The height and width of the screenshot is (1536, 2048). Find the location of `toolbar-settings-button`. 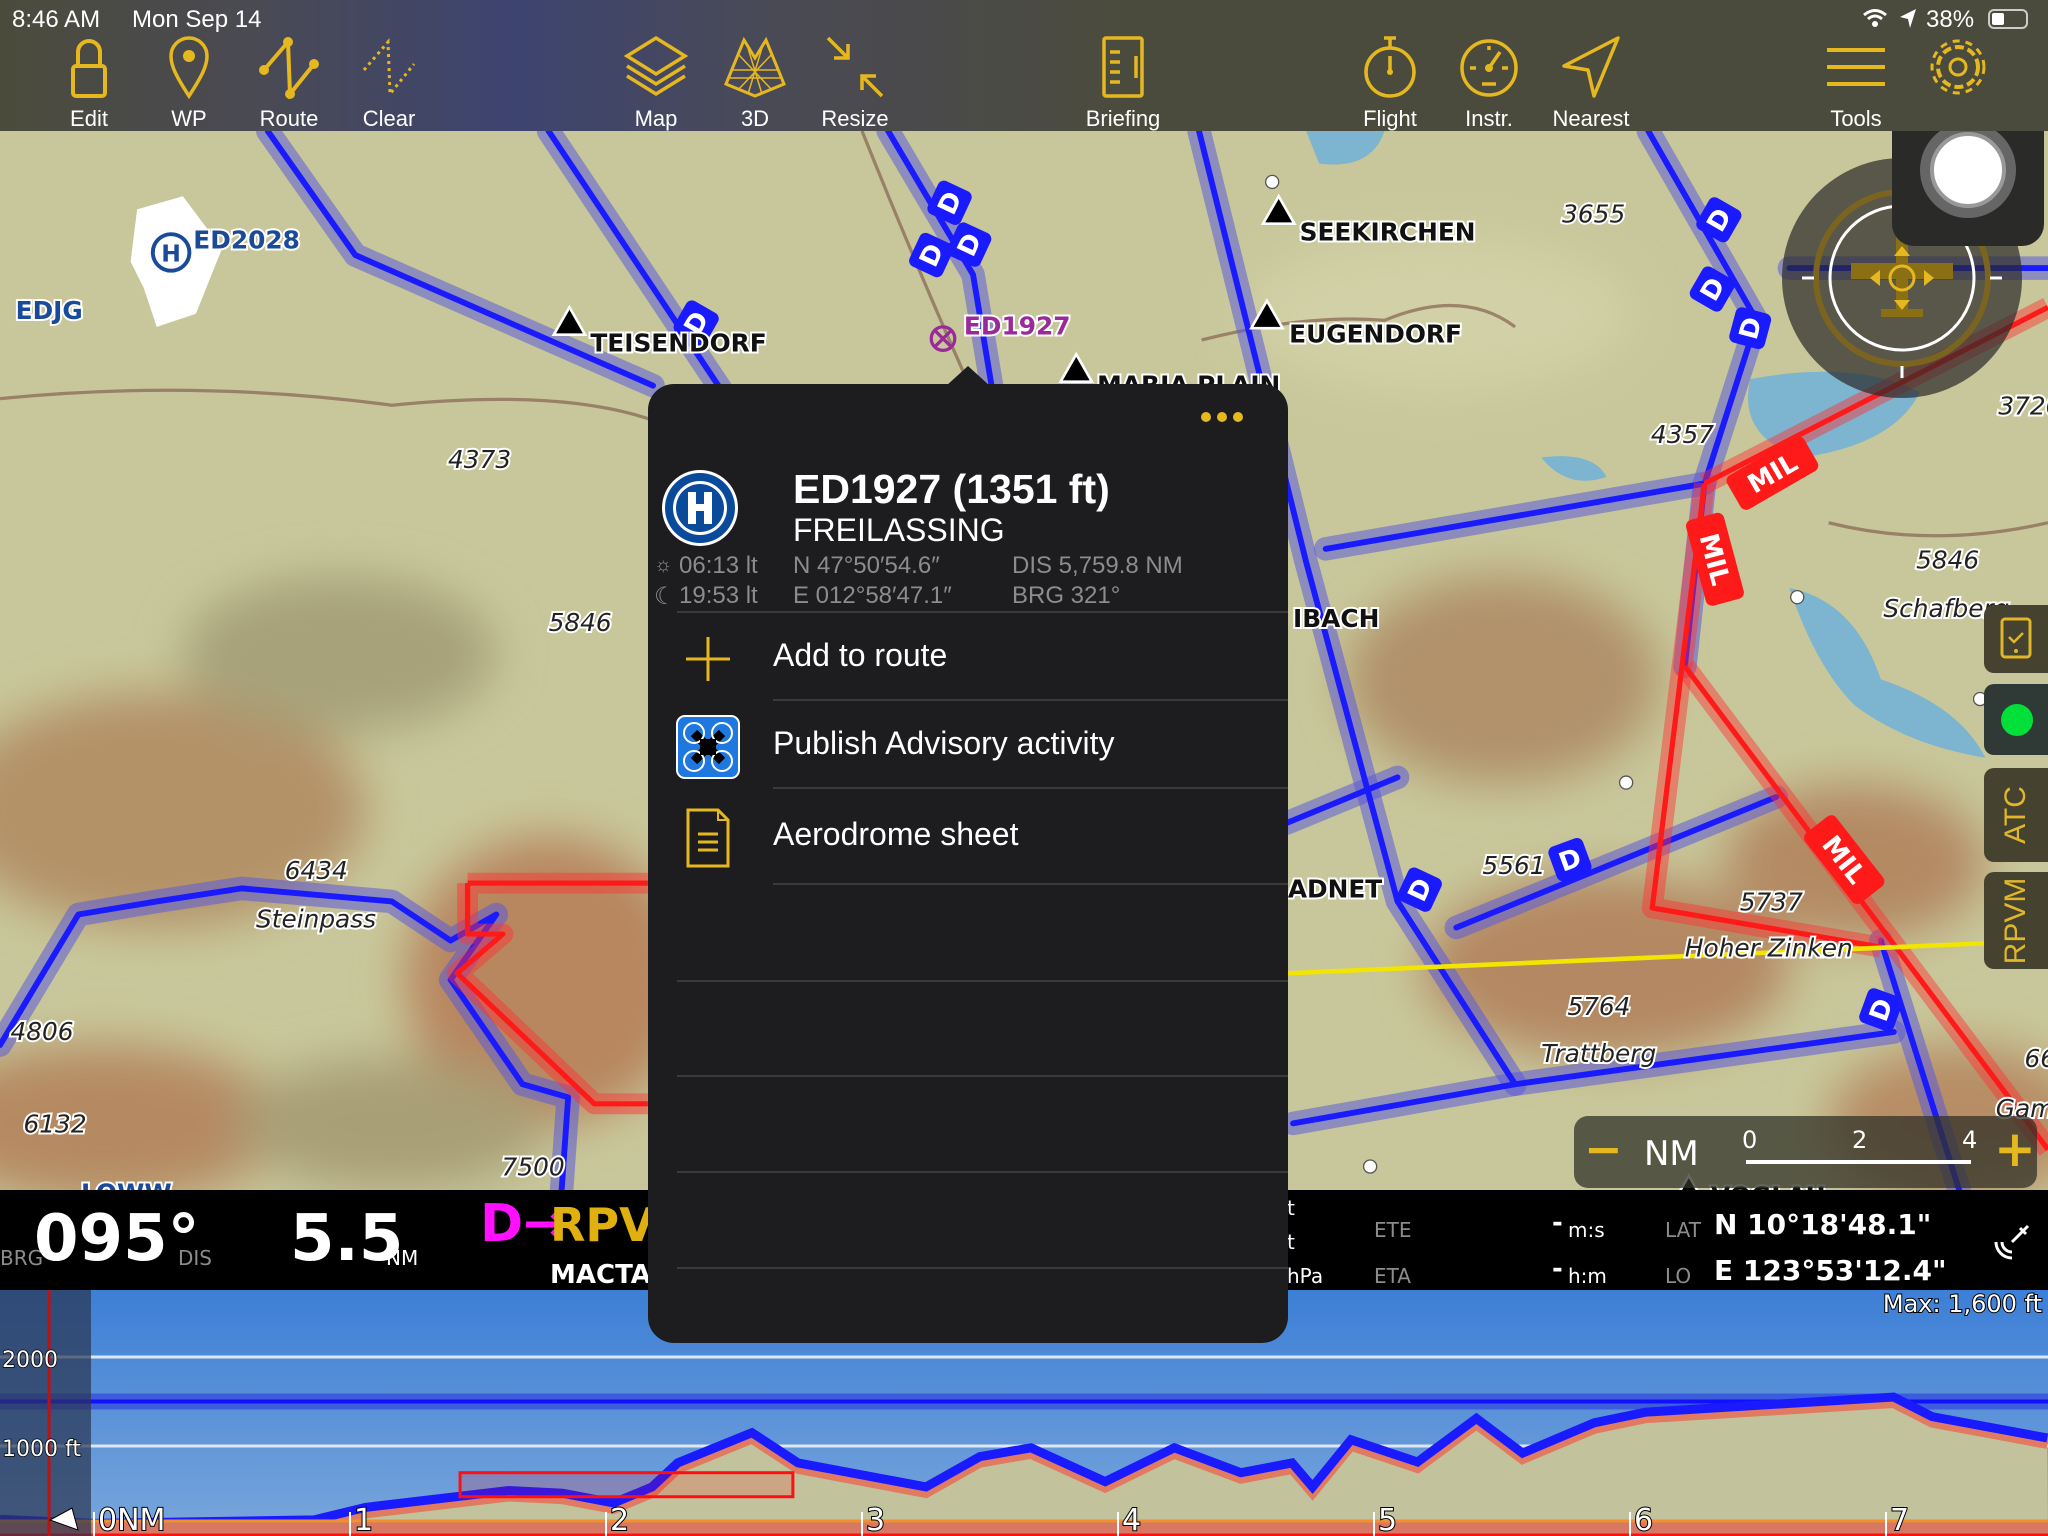

toolbar-settings-button is located at coordinates (1958, 67).